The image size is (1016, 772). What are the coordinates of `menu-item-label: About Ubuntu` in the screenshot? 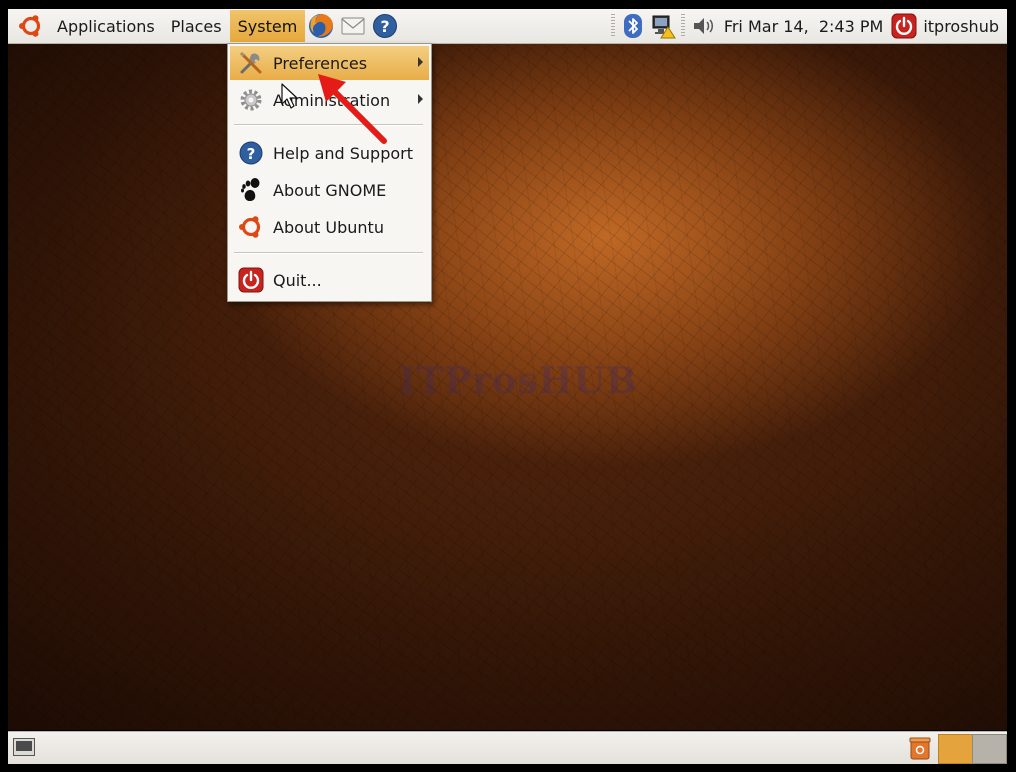 It's located at (328, 227).